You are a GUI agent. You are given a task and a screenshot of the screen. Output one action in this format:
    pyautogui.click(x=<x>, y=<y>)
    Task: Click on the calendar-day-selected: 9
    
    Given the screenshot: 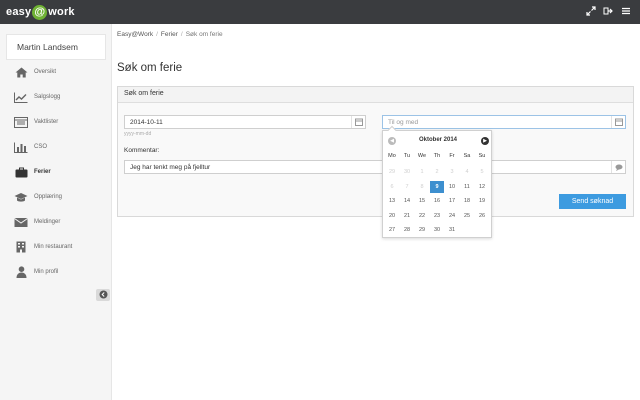 What is the action you would take?
    pyautogui.click(x=437, y=186)
    